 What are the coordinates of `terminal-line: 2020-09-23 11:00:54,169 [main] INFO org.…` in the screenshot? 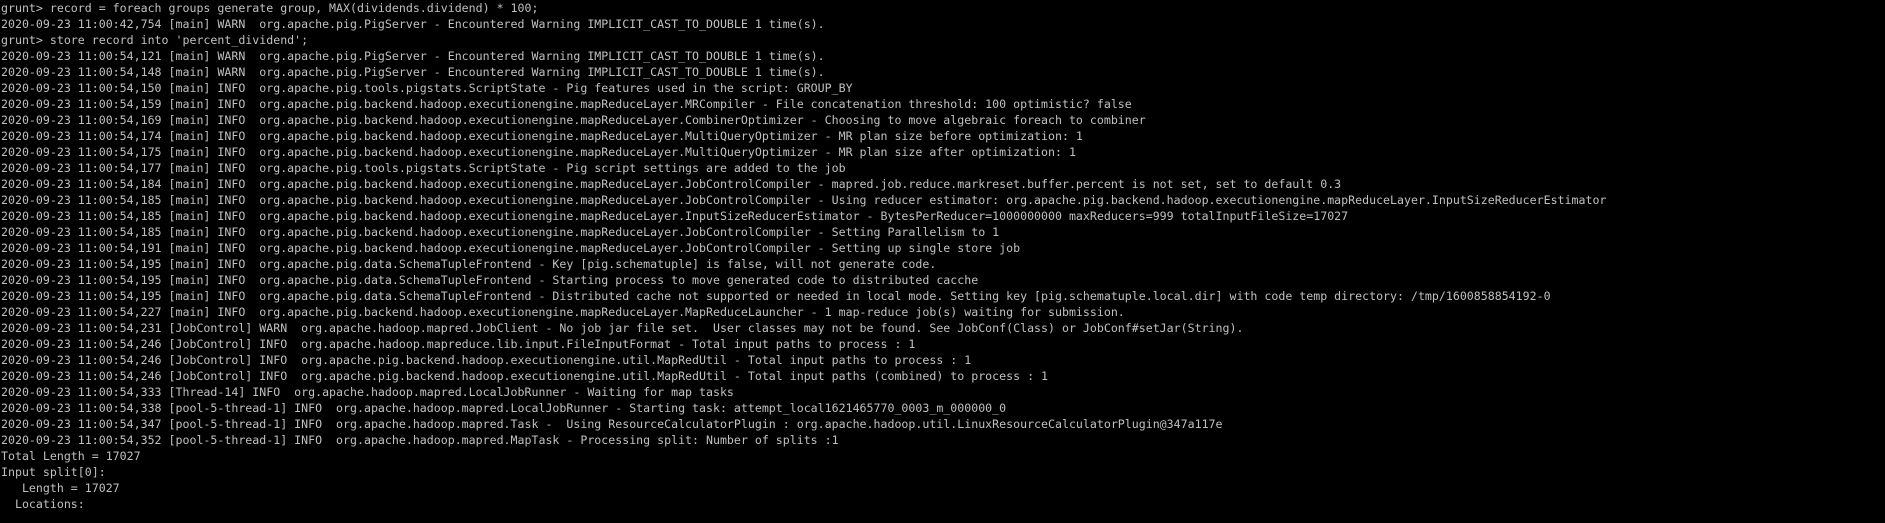 It's located at (573, 120).